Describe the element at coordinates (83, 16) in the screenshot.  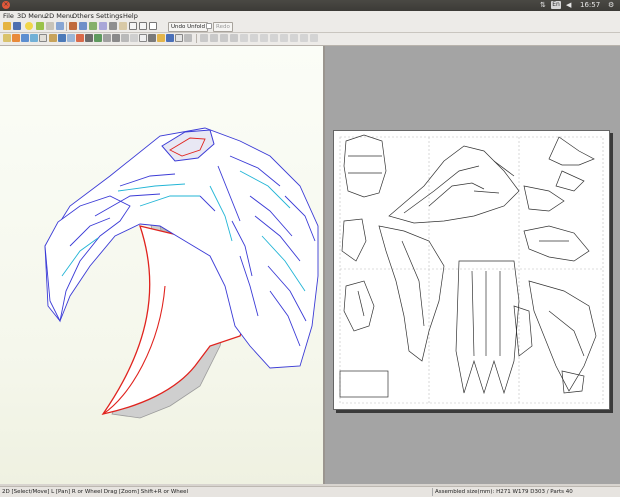
I see `menu-others: Others` at that location.